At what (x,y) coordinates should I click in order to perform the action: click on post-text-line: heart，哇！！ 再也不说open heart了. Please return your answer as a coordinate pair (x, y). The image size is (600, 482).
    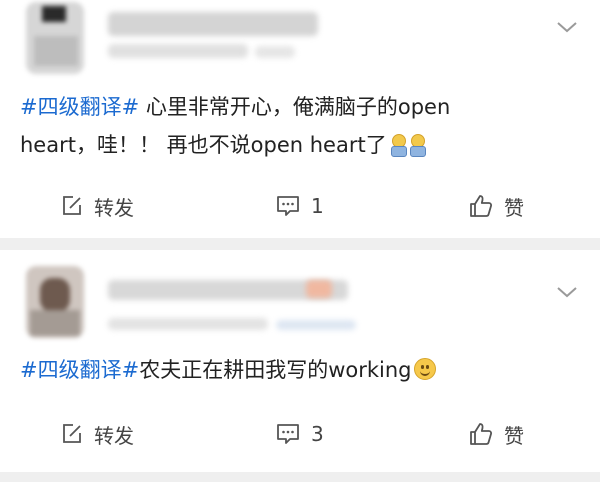
    Looking at the image, I should click on (203, 145).